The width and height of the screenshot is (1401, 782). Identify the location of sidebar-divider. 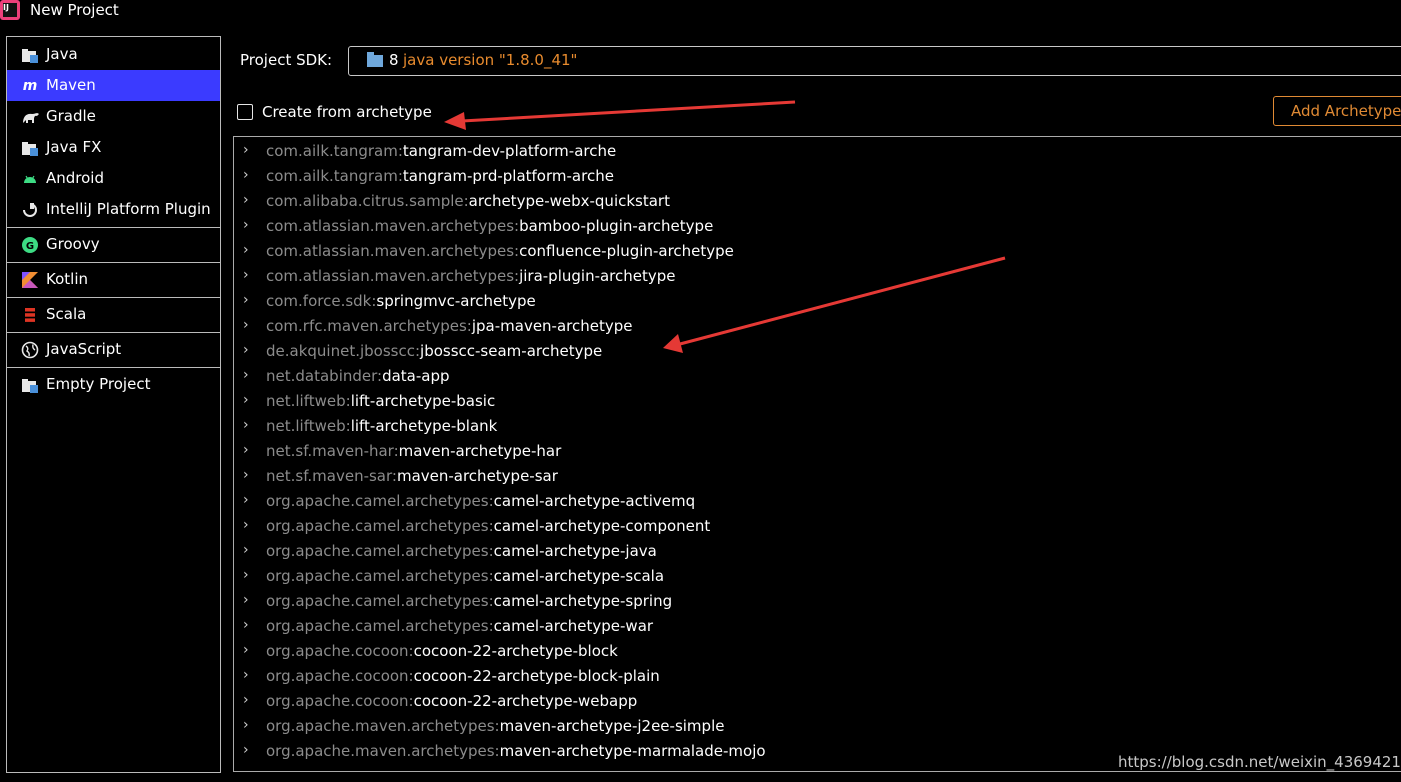
(113, 227).